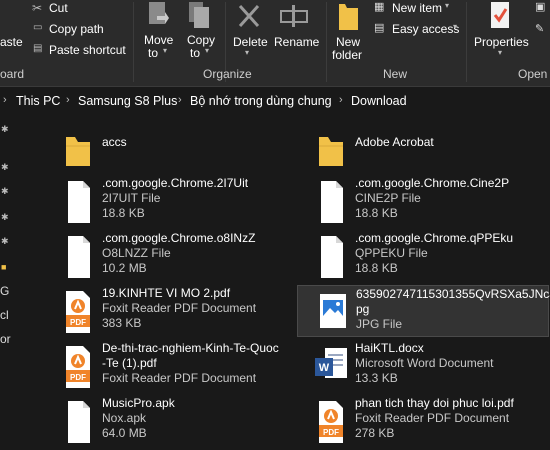 The height and width of the screenshot is (450, 550). What do you see at coordinates (363, 309) in the screenshot?
I see `file-name-continued: pg` at bounding box center [363, 309].